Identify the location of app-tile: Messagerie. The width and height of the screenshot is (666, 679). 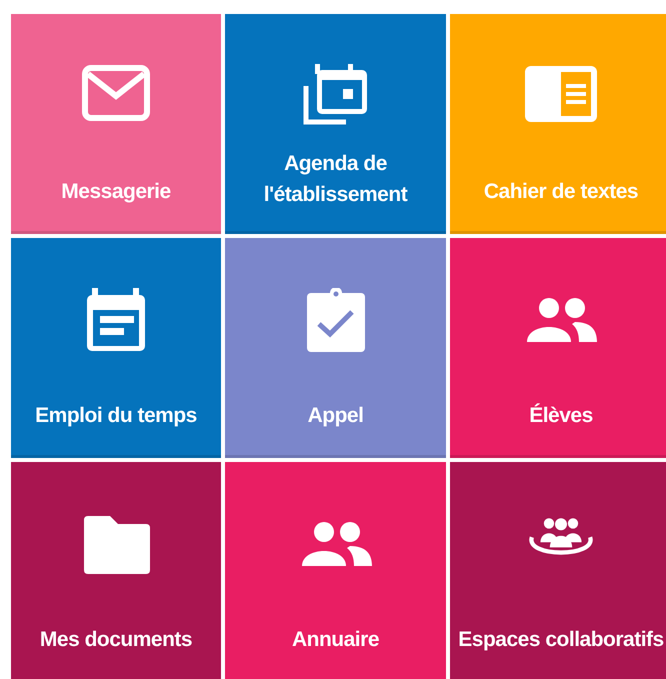
(116, 124).